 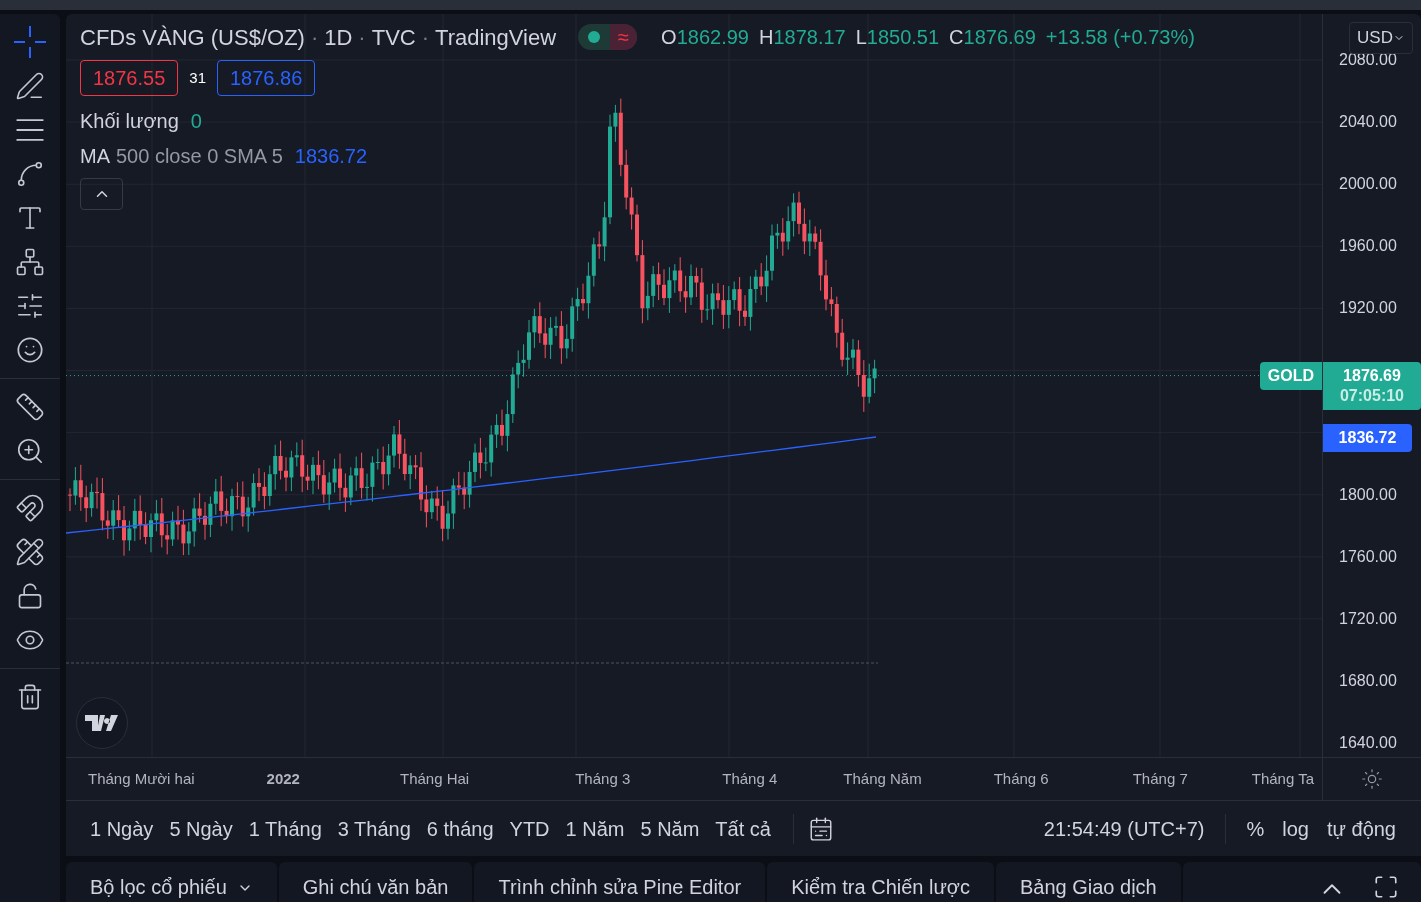 What do you see at coordinates (1368, 743) in the screenshot?
I see `price-tick: 1640.00` at bounding box center [1368, 743].